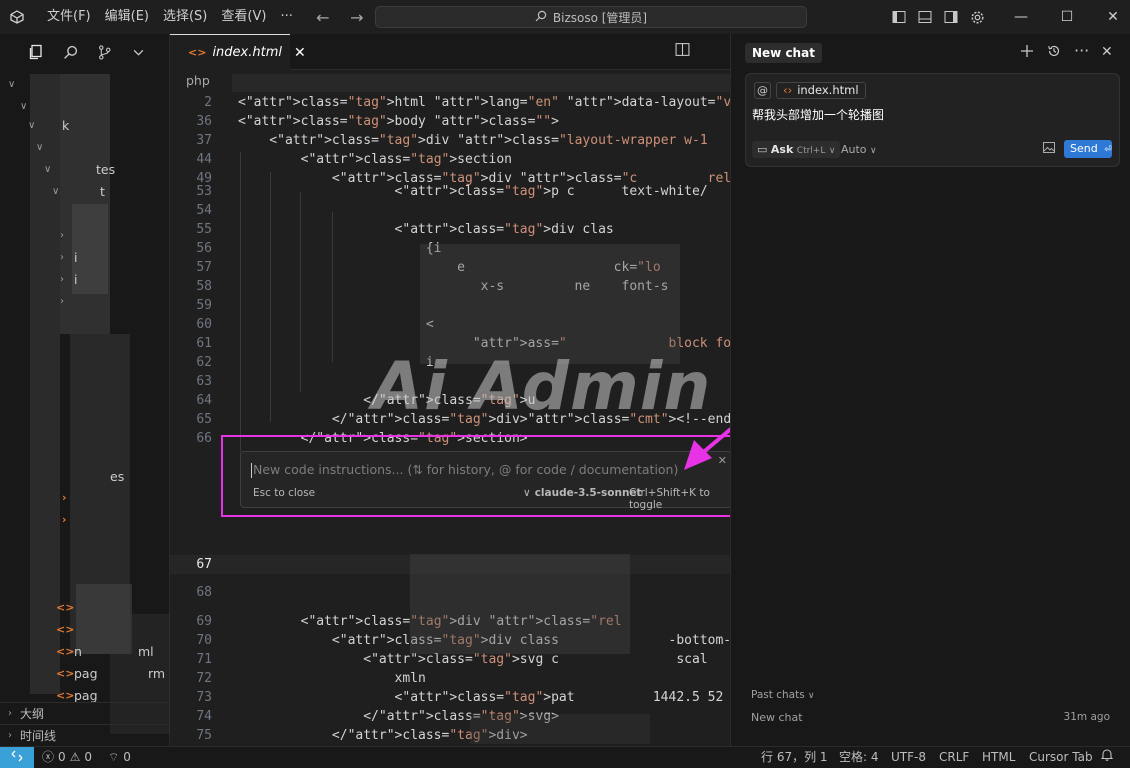 This screenshot has width=1130, height=768. I want to click on indent-guide, so click(270, 297).